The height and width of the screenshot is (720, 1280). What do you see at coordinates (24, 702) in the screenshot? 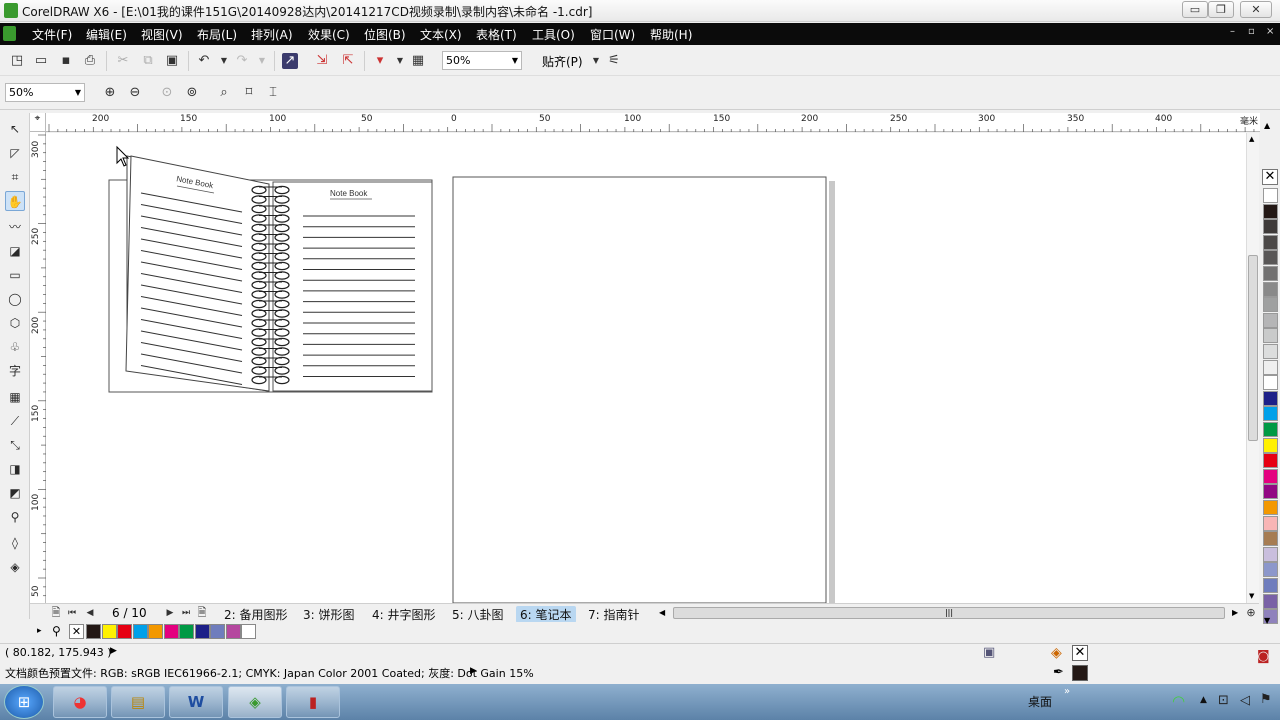
I see `start-button: ⊞` at bounding box center [24, 702].